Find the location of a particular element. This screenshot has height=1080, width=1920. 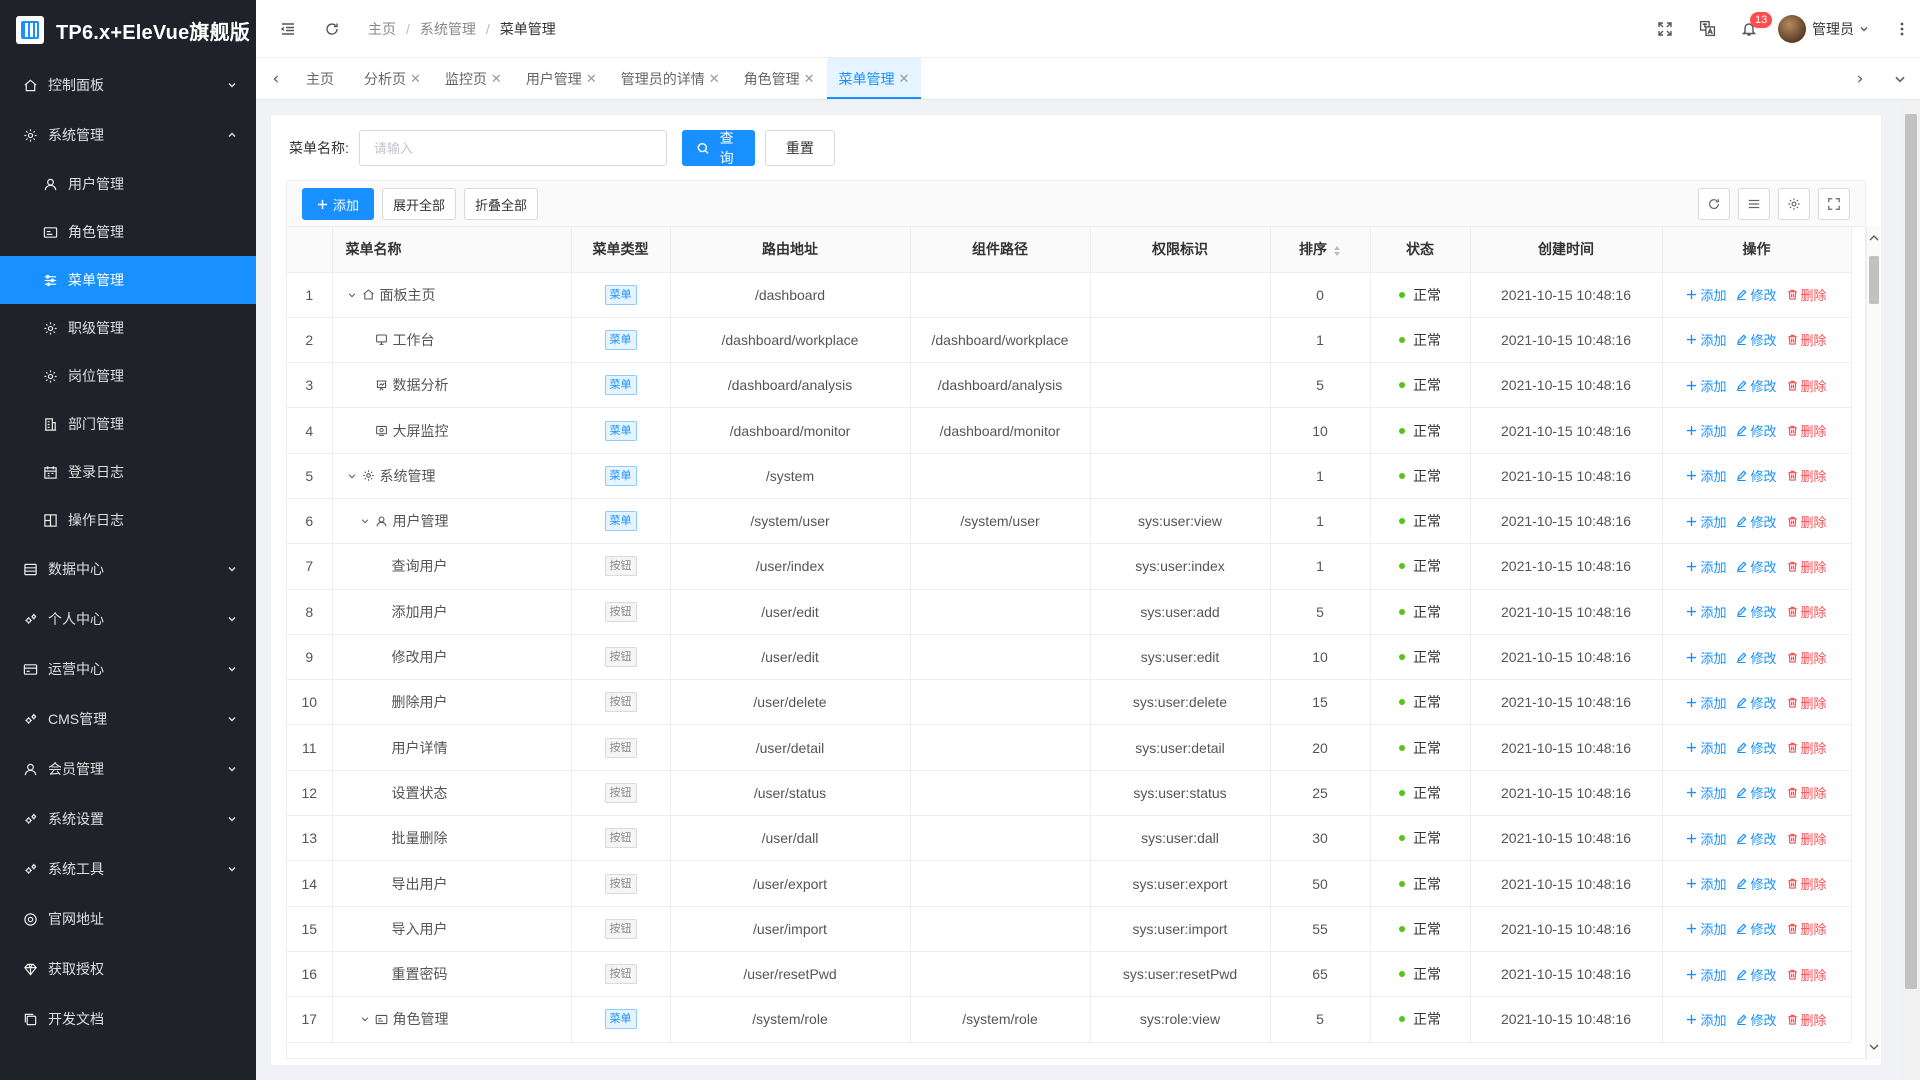

collapse-all-button: 折叠全部 is located at coordinates (501, 204).